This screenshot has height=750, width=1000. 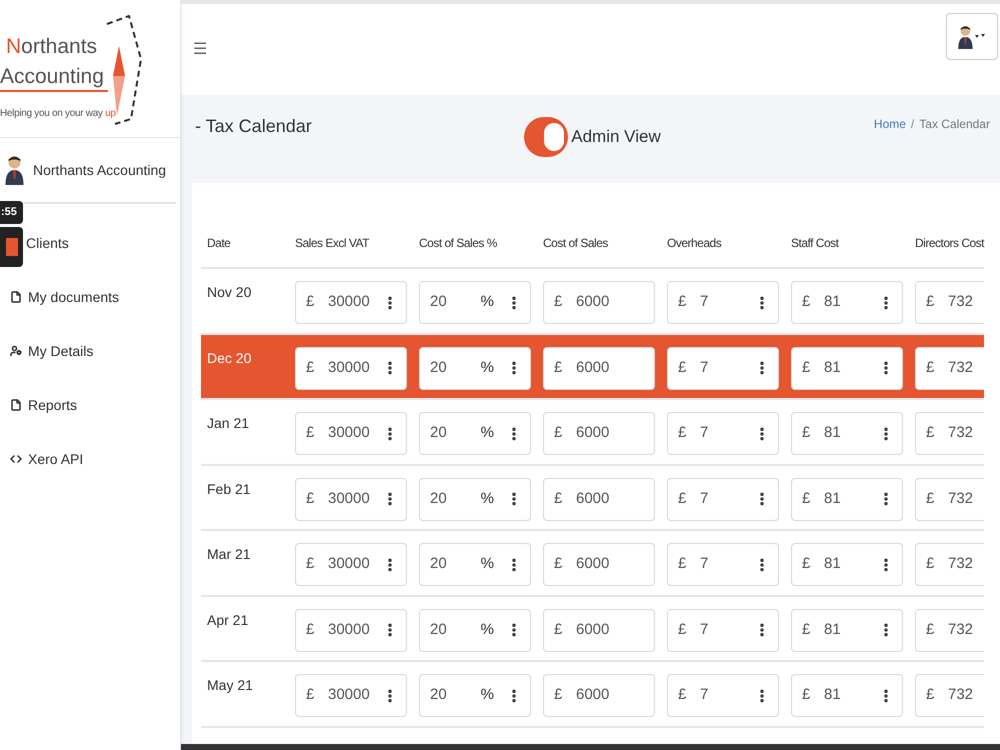 What do you see at coordinates (47, 459) in the screenshot?
I see `sidebar-item: Xero API` at bounding box center [47, 459].